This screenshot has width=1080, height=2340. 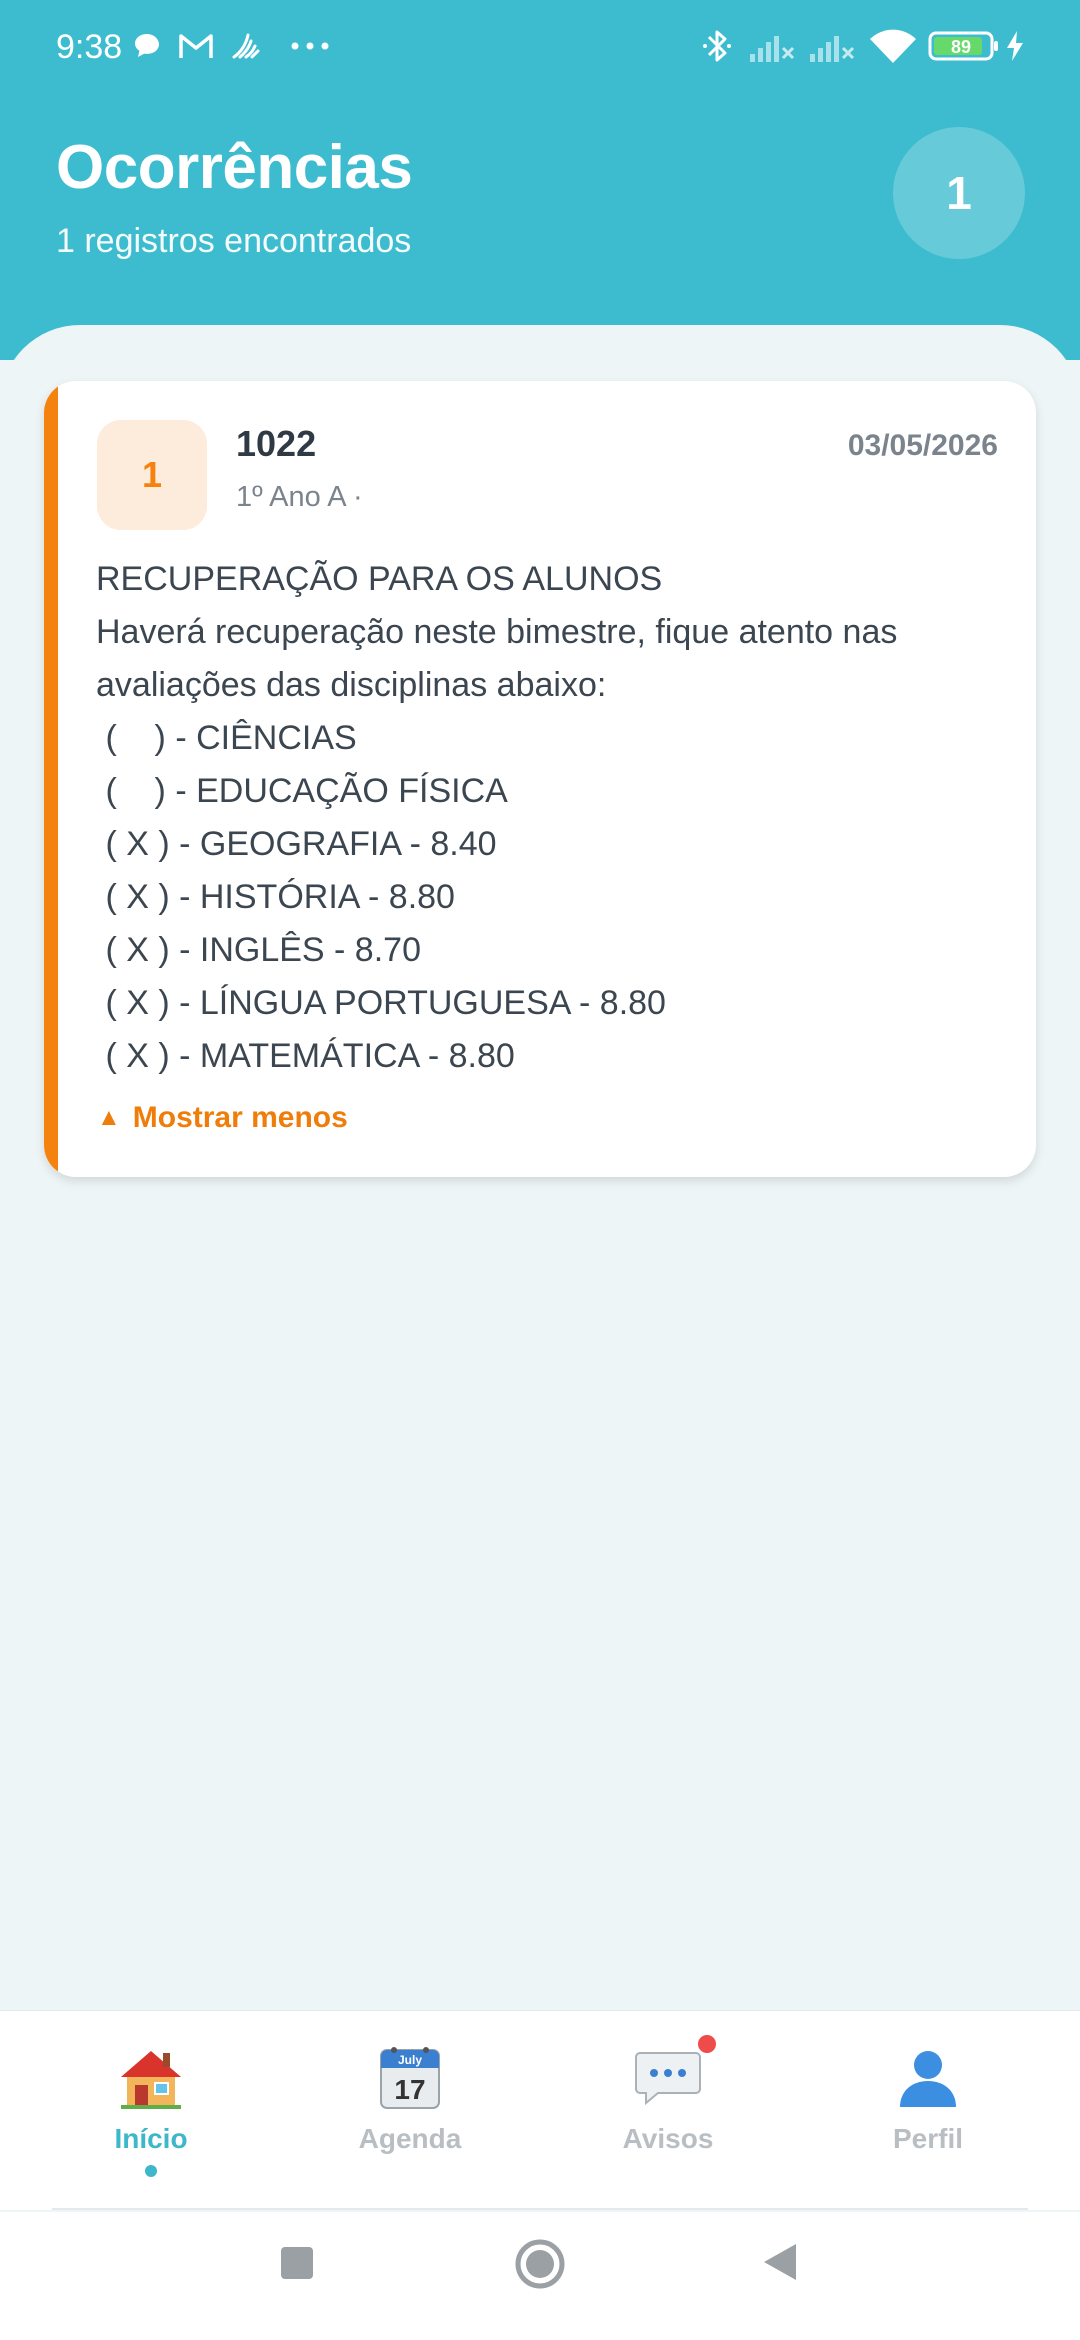 I want to click on system-navigation-bar, so click(x=540, y=2276).